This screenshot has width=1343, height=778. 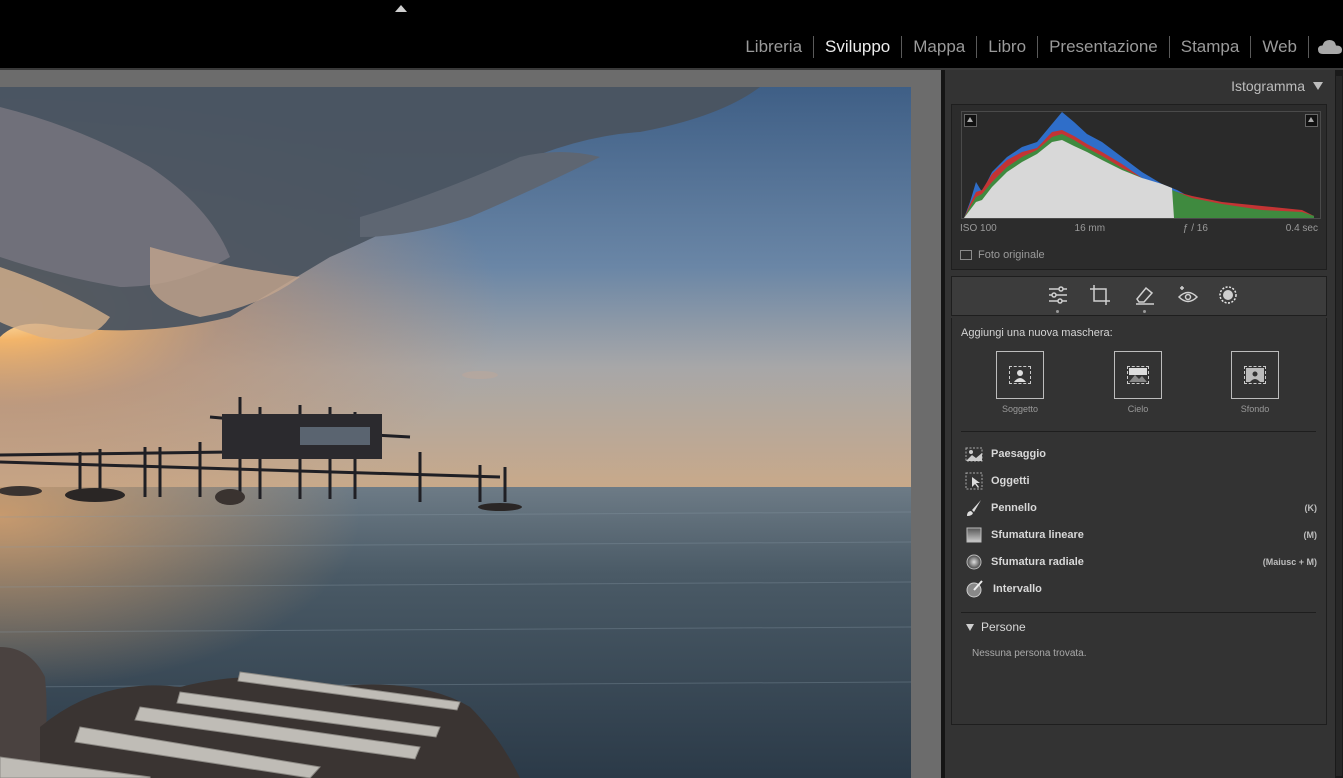 What do you see at coordinates (974, 454) in the screenshot?
I see `landscape-icon` at bounding box center [974, 454].